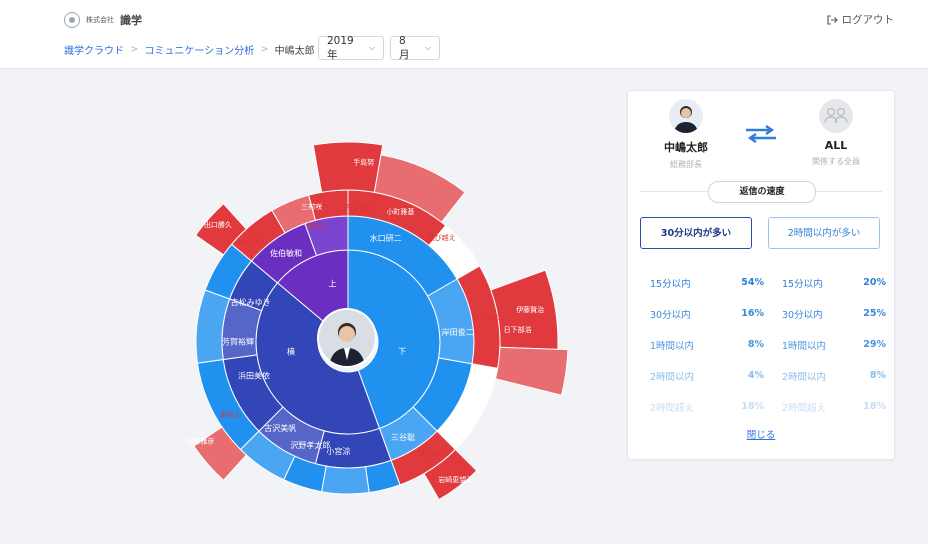 This screenshot has width=928, height=544. What do you see at coordinates (696, 233) in the screenshot?
I see `tab-left-summary: 30分以内が多い` at bounding box center [696, 233].